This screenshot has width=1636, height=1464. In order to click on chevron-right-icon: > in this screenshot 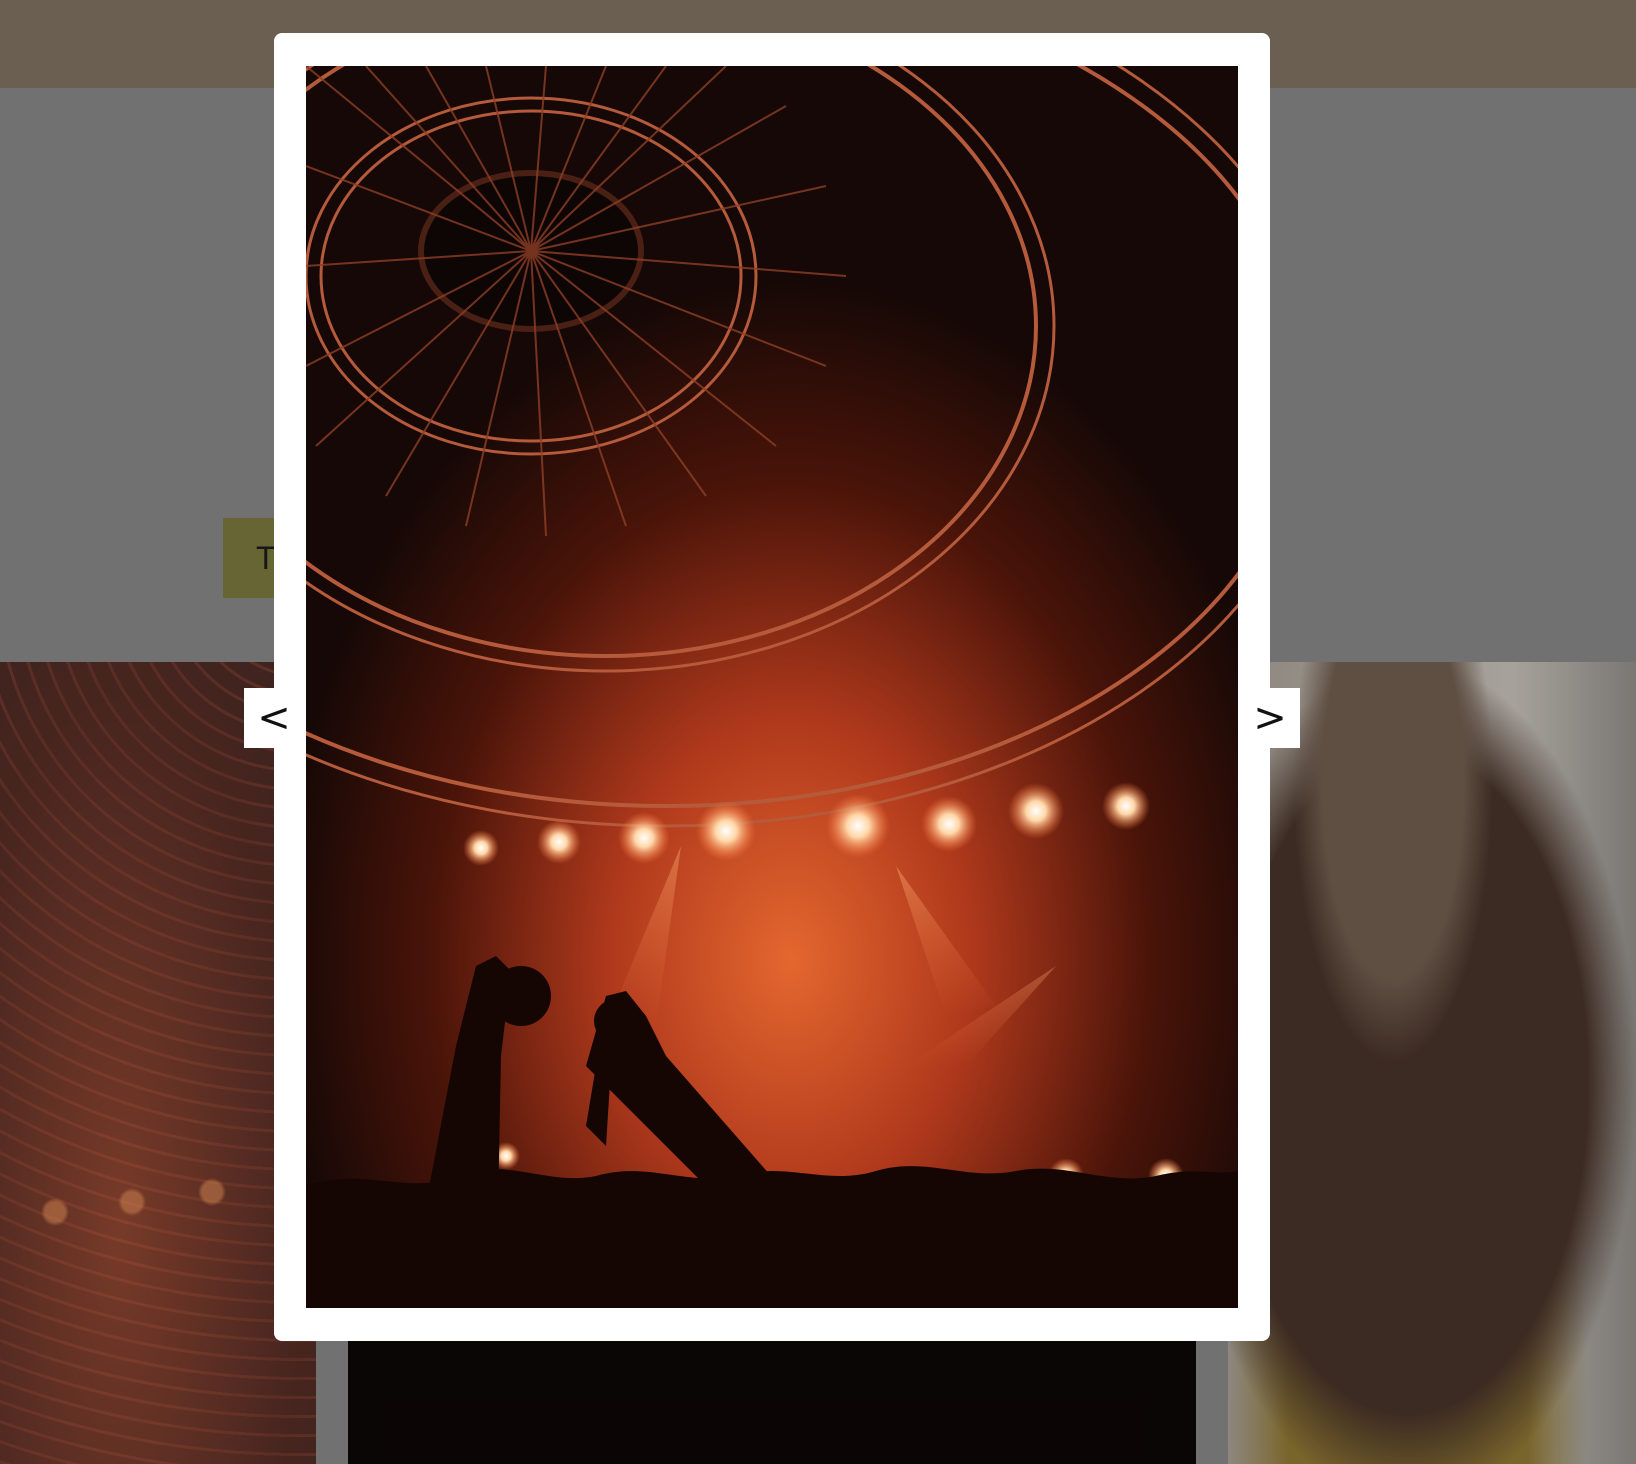, I will do `click(1270, 718)`.